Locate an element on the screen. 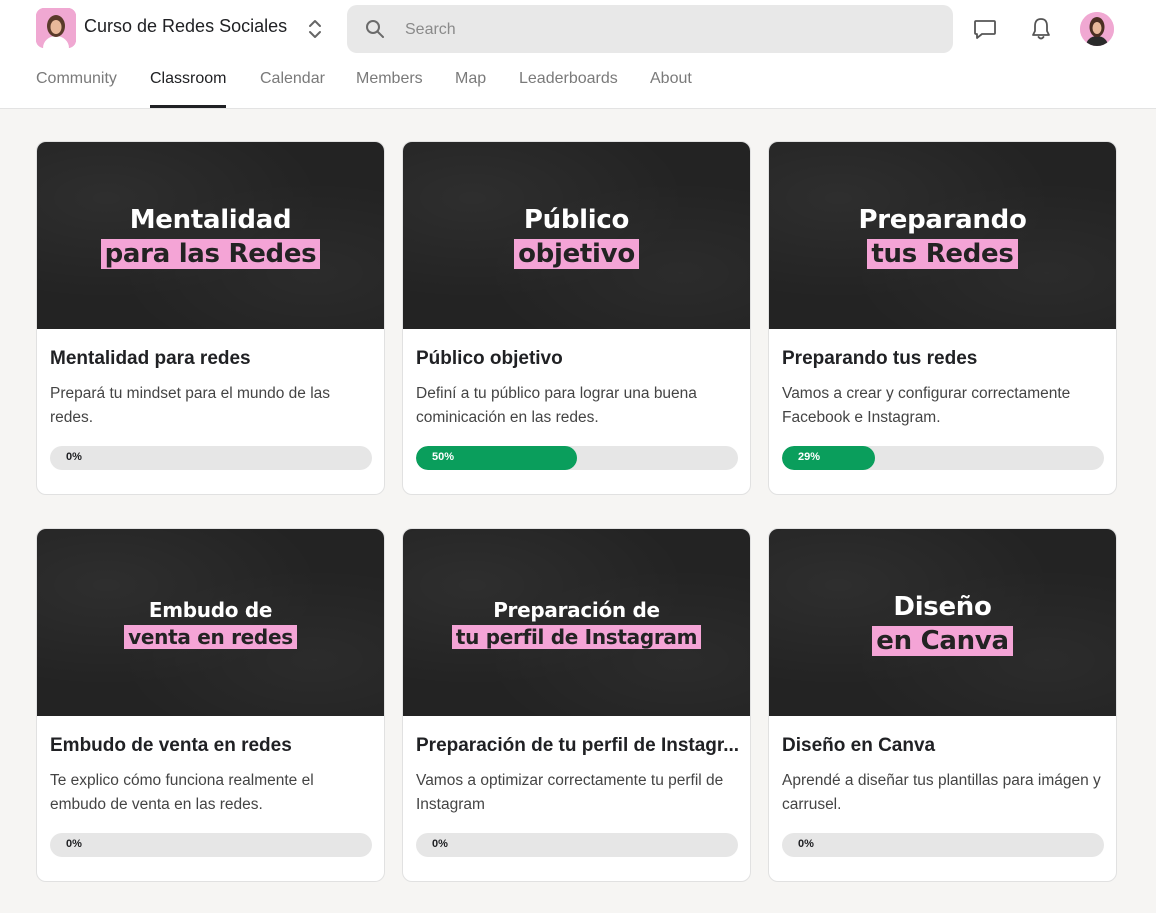 The image size is (1156, 913). tab-classroom: Classroom is located at coordinates (188, 89).